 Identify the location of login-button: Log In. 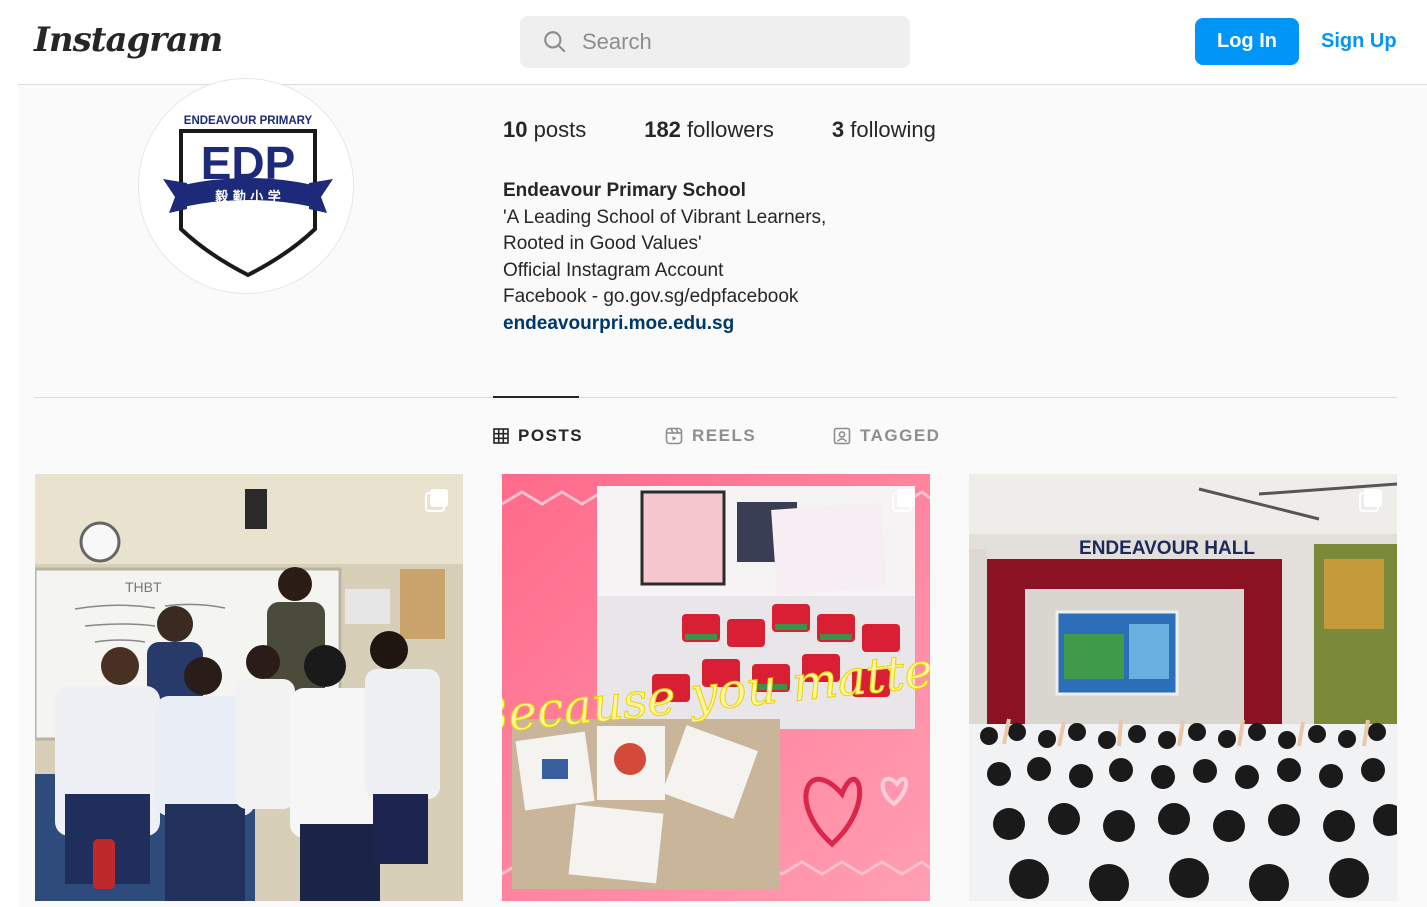
(1247, 41).